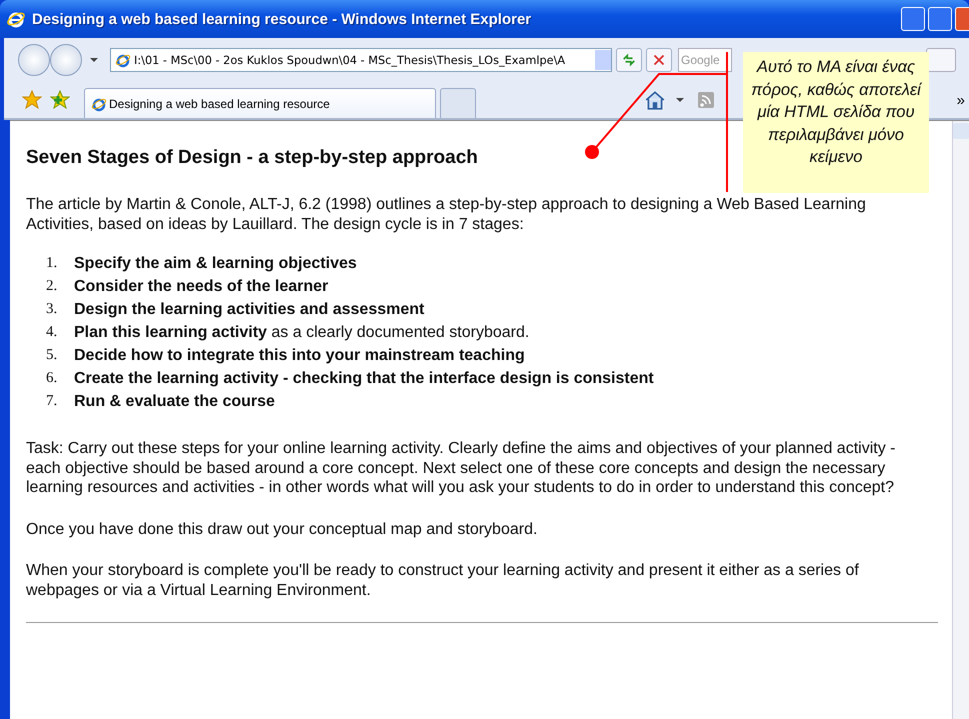  Describe the element at coordinates (60, 100) in the screenshot. I see `add-star-icon` at that location.